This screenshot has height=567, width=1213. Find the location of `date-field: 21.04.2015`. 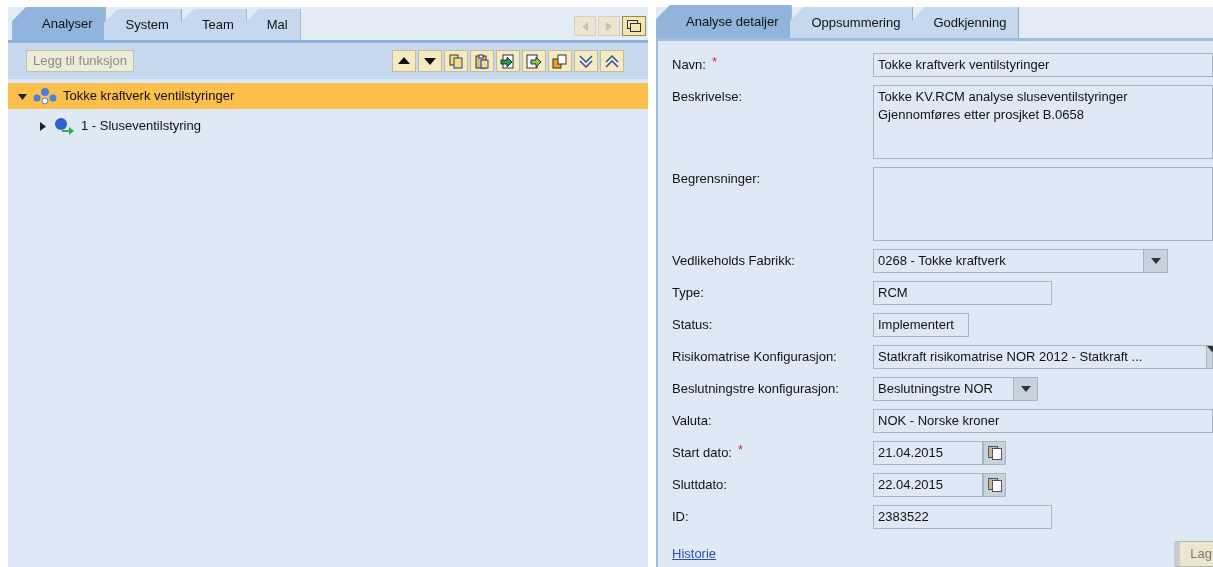

date-field: 21.04.2015 is located at coordinates (928, 453).